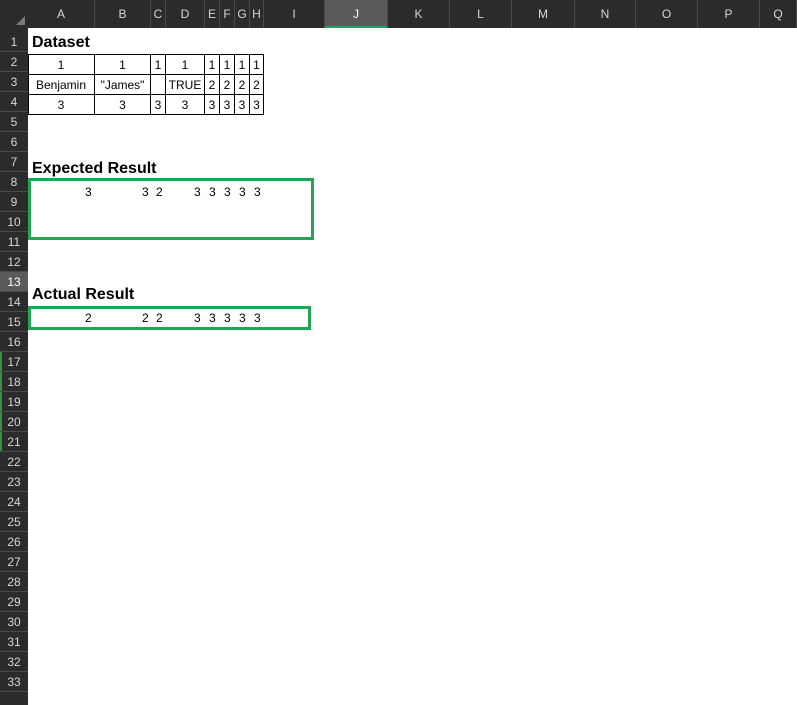 This screenshot has height=705, width=797. I want to click on row-header-30: 30, so click(14, 622).